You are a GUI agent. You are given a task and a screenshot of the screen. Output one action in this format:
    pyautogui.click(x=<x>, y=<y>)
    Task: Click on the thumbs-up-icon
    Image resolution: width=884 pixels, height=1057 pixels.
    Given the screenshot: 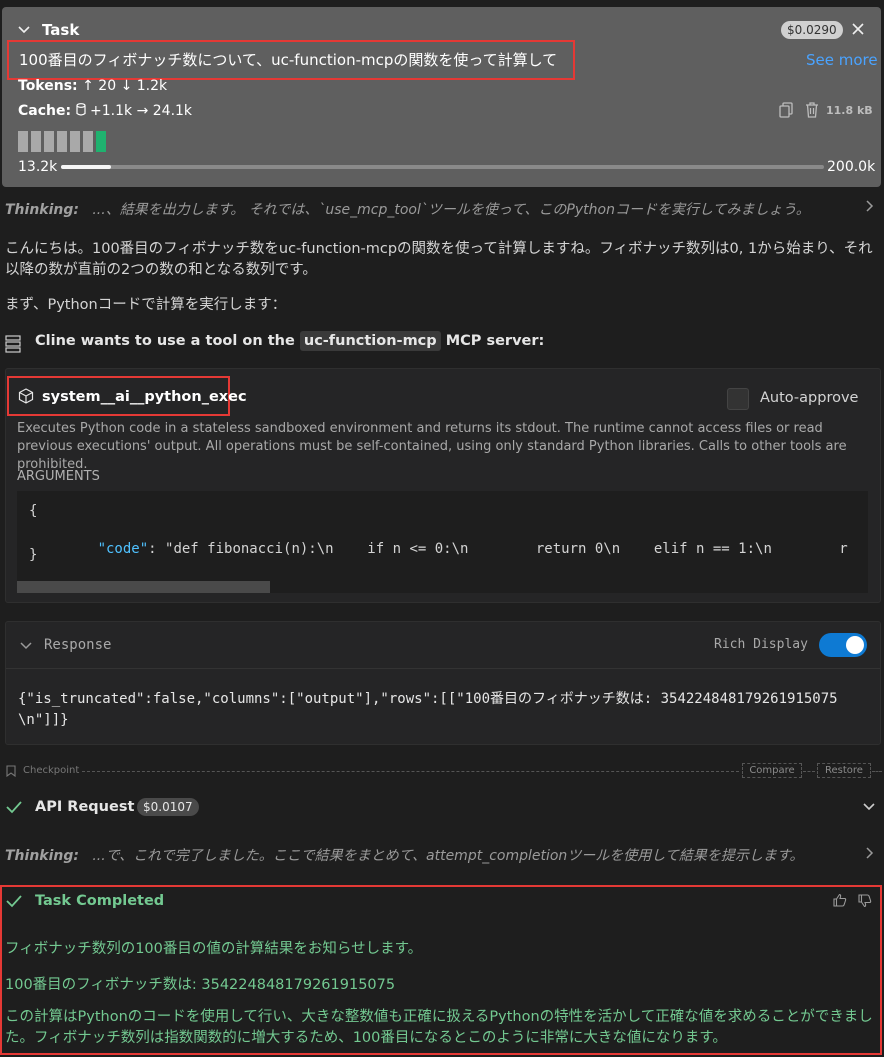 What is the action you would take?
    pyautogui.click(x=840, y=902)
    